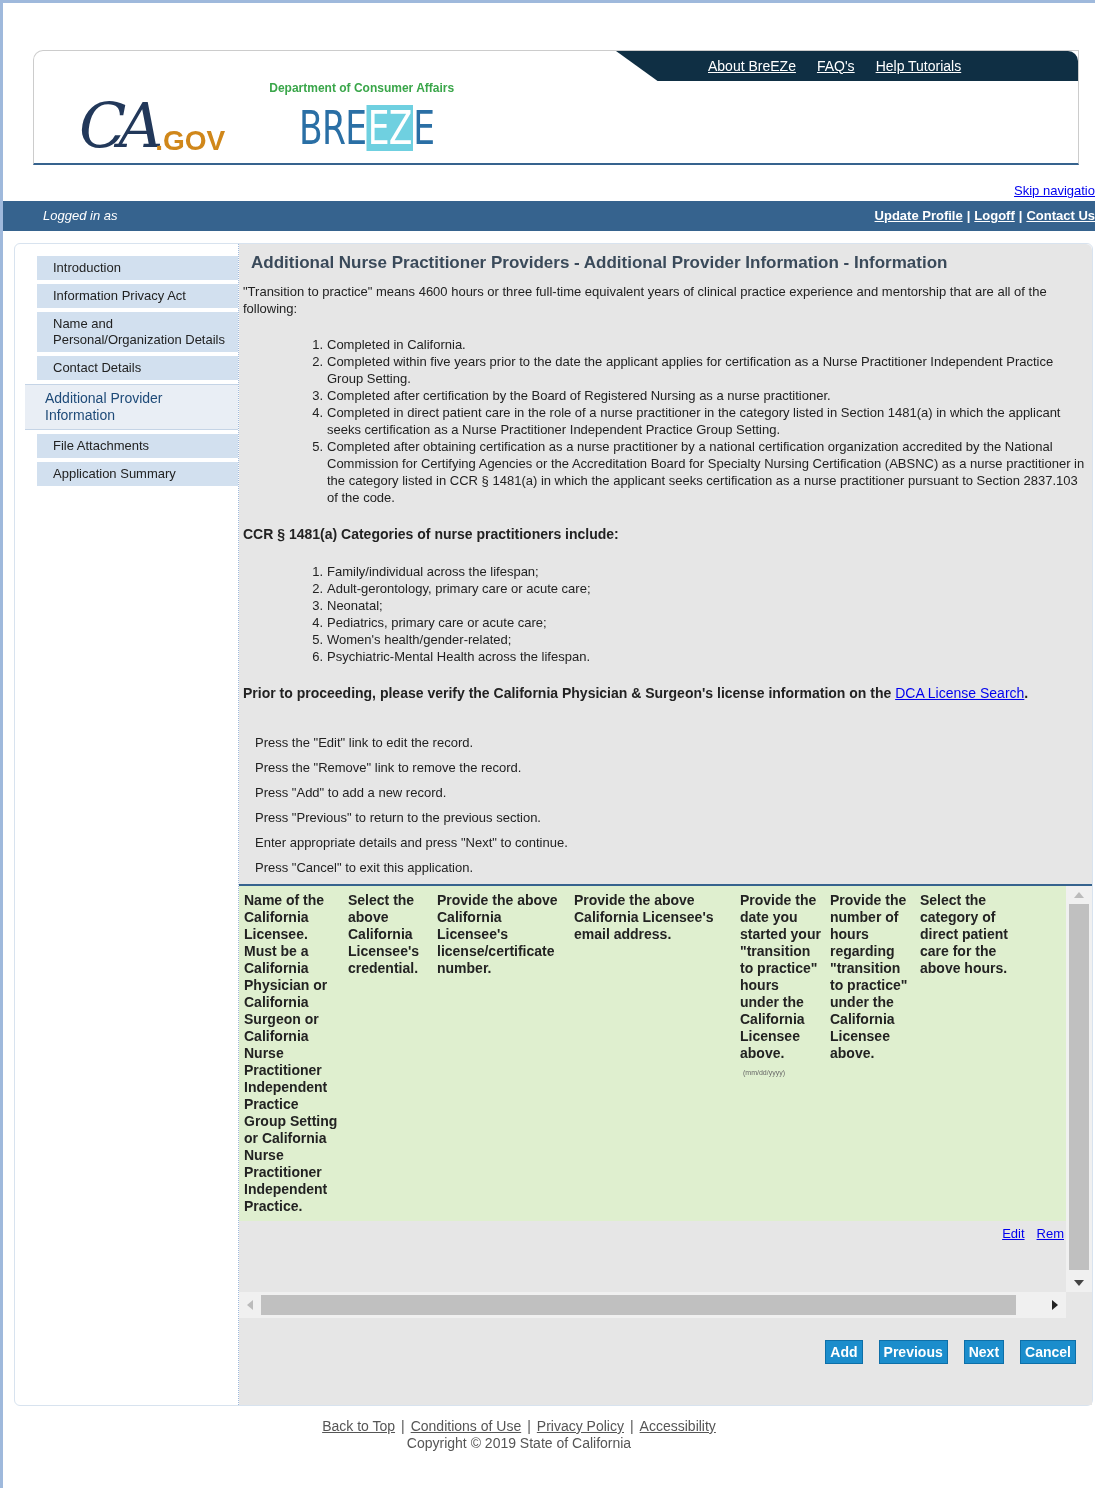  I want to click on sidebar-item: Information Privacy Act, so click(137, 296).